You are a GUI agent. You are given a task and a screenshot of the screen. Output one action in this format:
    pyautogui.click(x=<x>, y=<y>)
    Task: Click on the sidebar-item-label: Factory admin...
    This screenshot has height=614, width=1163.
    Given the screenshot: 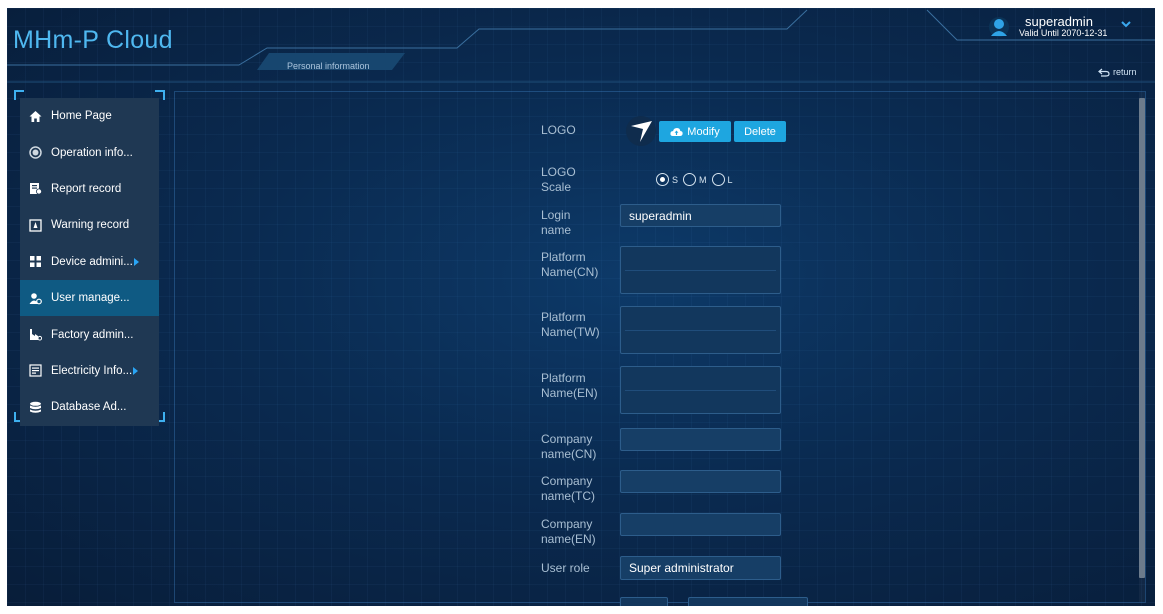 What is the action you would take?
    pyautogui.click(x=92, y=334)
    